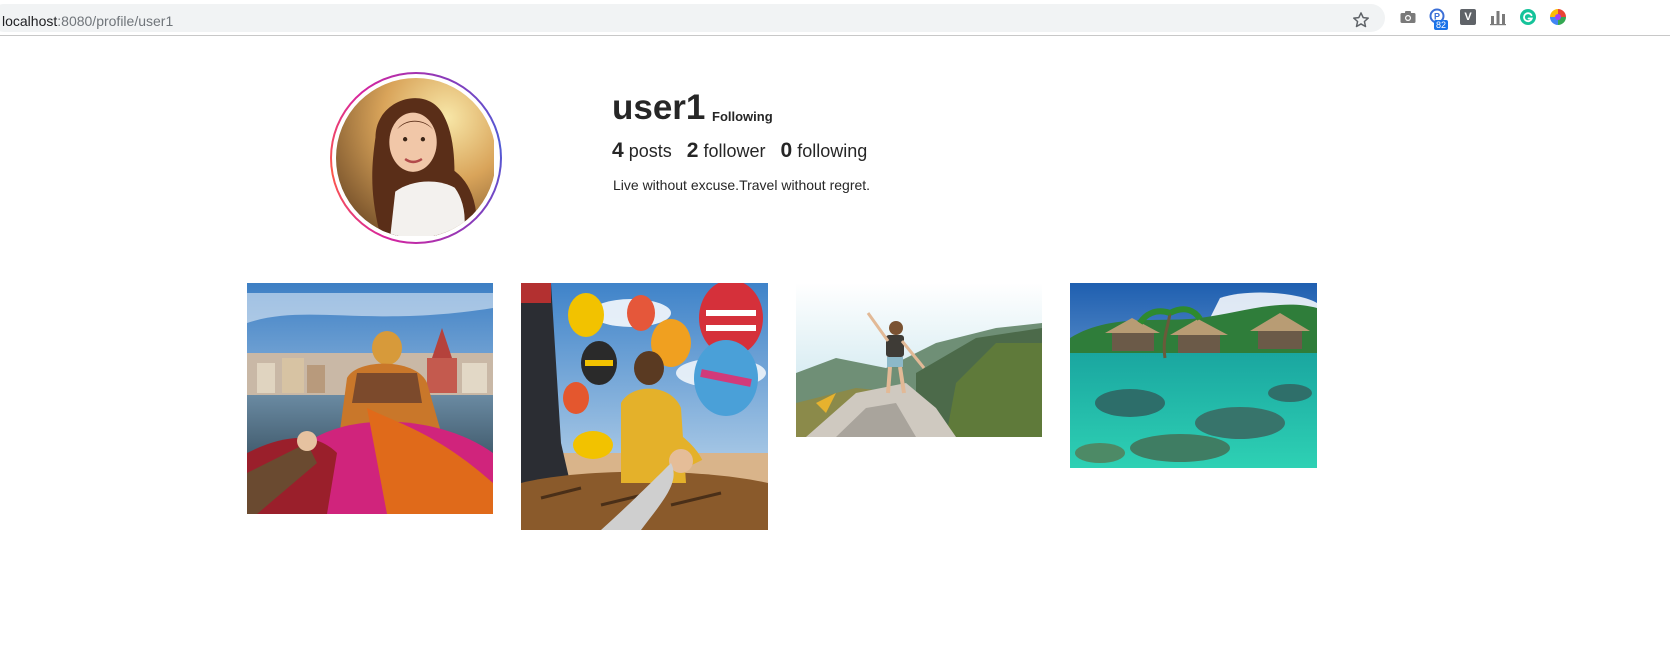  I want to click on post-image-lagoon-bungalows, so click(1193, 375).